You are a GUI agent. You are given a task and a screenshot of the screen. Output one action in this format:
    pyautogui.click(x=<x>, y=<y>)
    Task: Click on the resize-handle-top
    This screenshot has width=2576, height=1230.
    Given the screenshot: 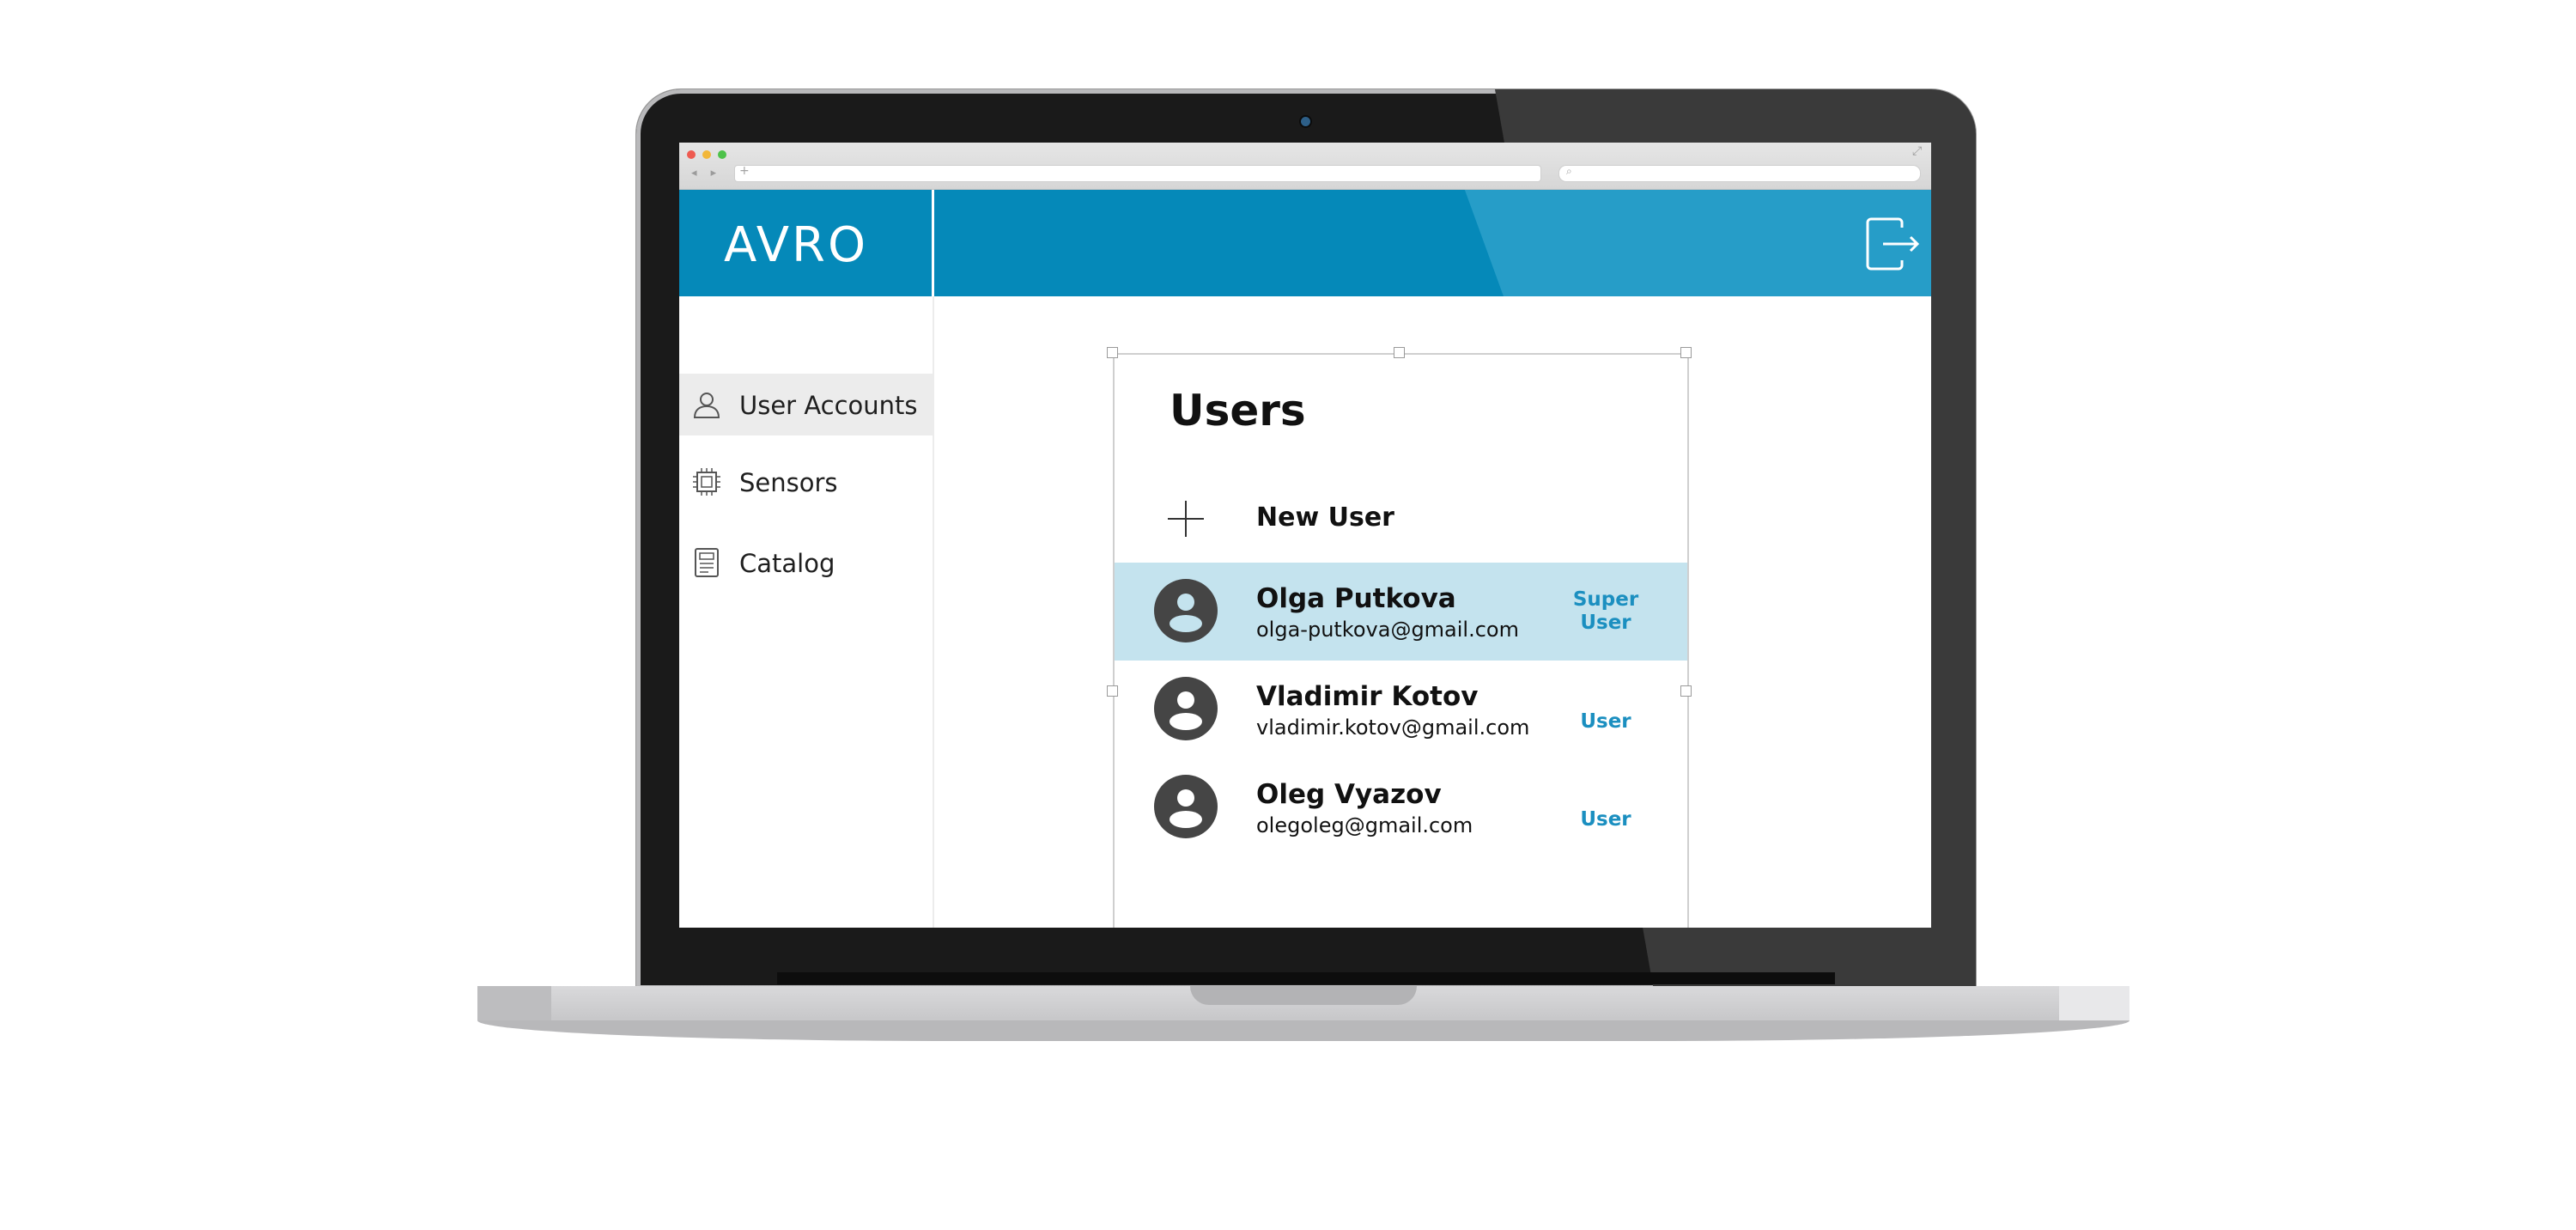 What is the action you would take?
    pyautogui.click(x=1400, y=352)
    